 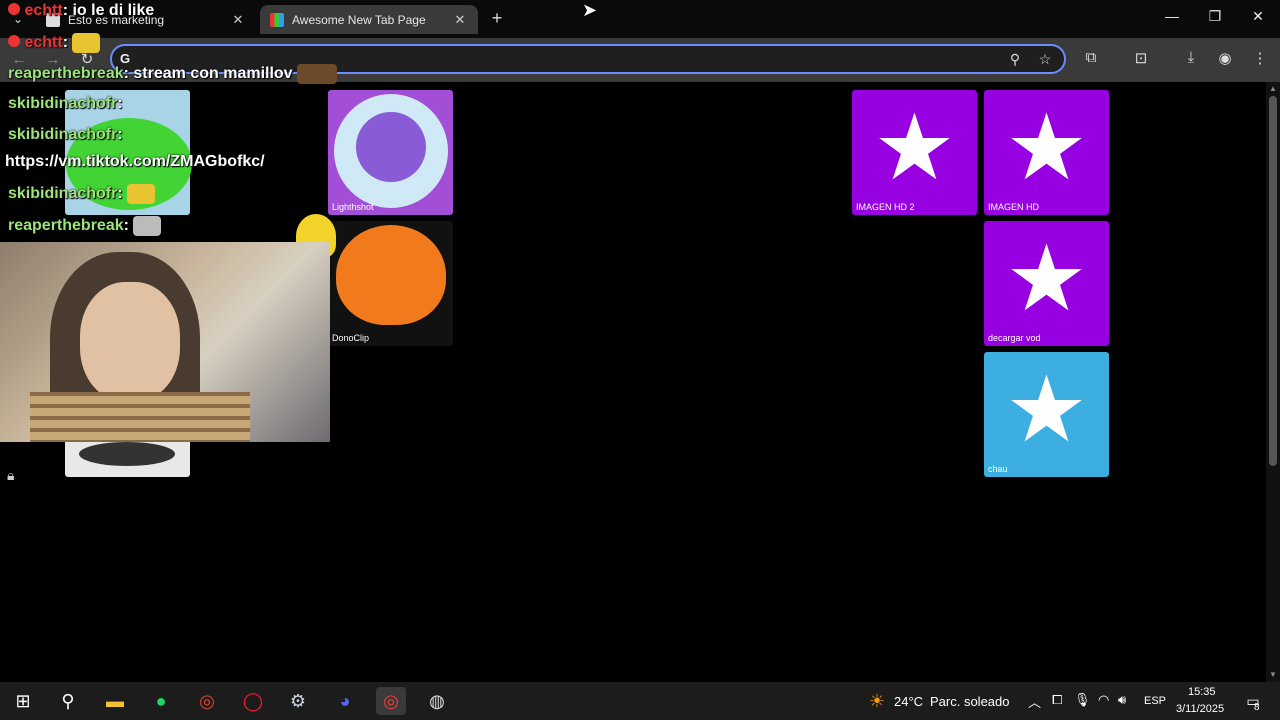 I want to click on notifications-icon: ▭, so click(x=1253, y=701).